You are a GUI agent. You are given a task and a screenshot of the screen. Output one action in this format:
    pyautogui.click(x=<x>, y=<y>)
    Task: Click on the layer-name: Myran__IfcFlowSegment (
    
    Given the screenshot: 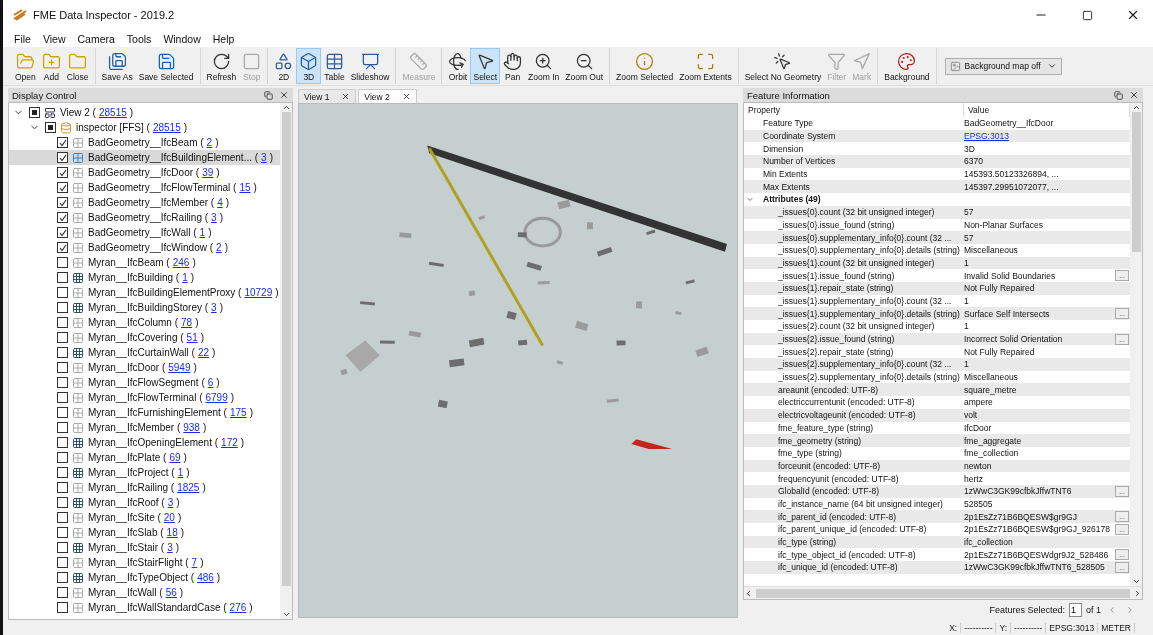 What is the action you would take?
    pyautogui.click(x=146, y=382)
    